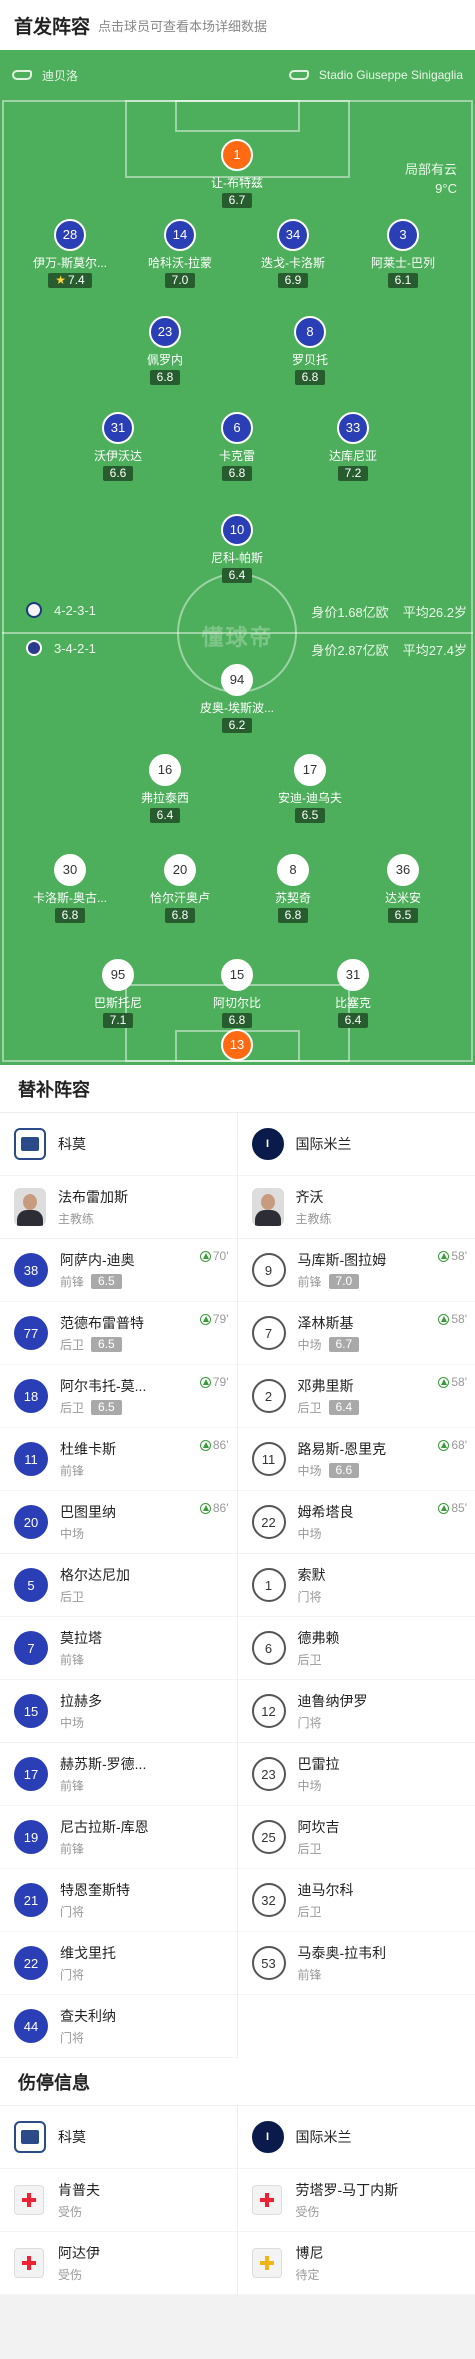 Image resolution: width=475 pixels, height=2359 pixels. Describe the element at coordinates (164, 798) in the screenshot. I see `player-name: 弗拉泰西` at that location.